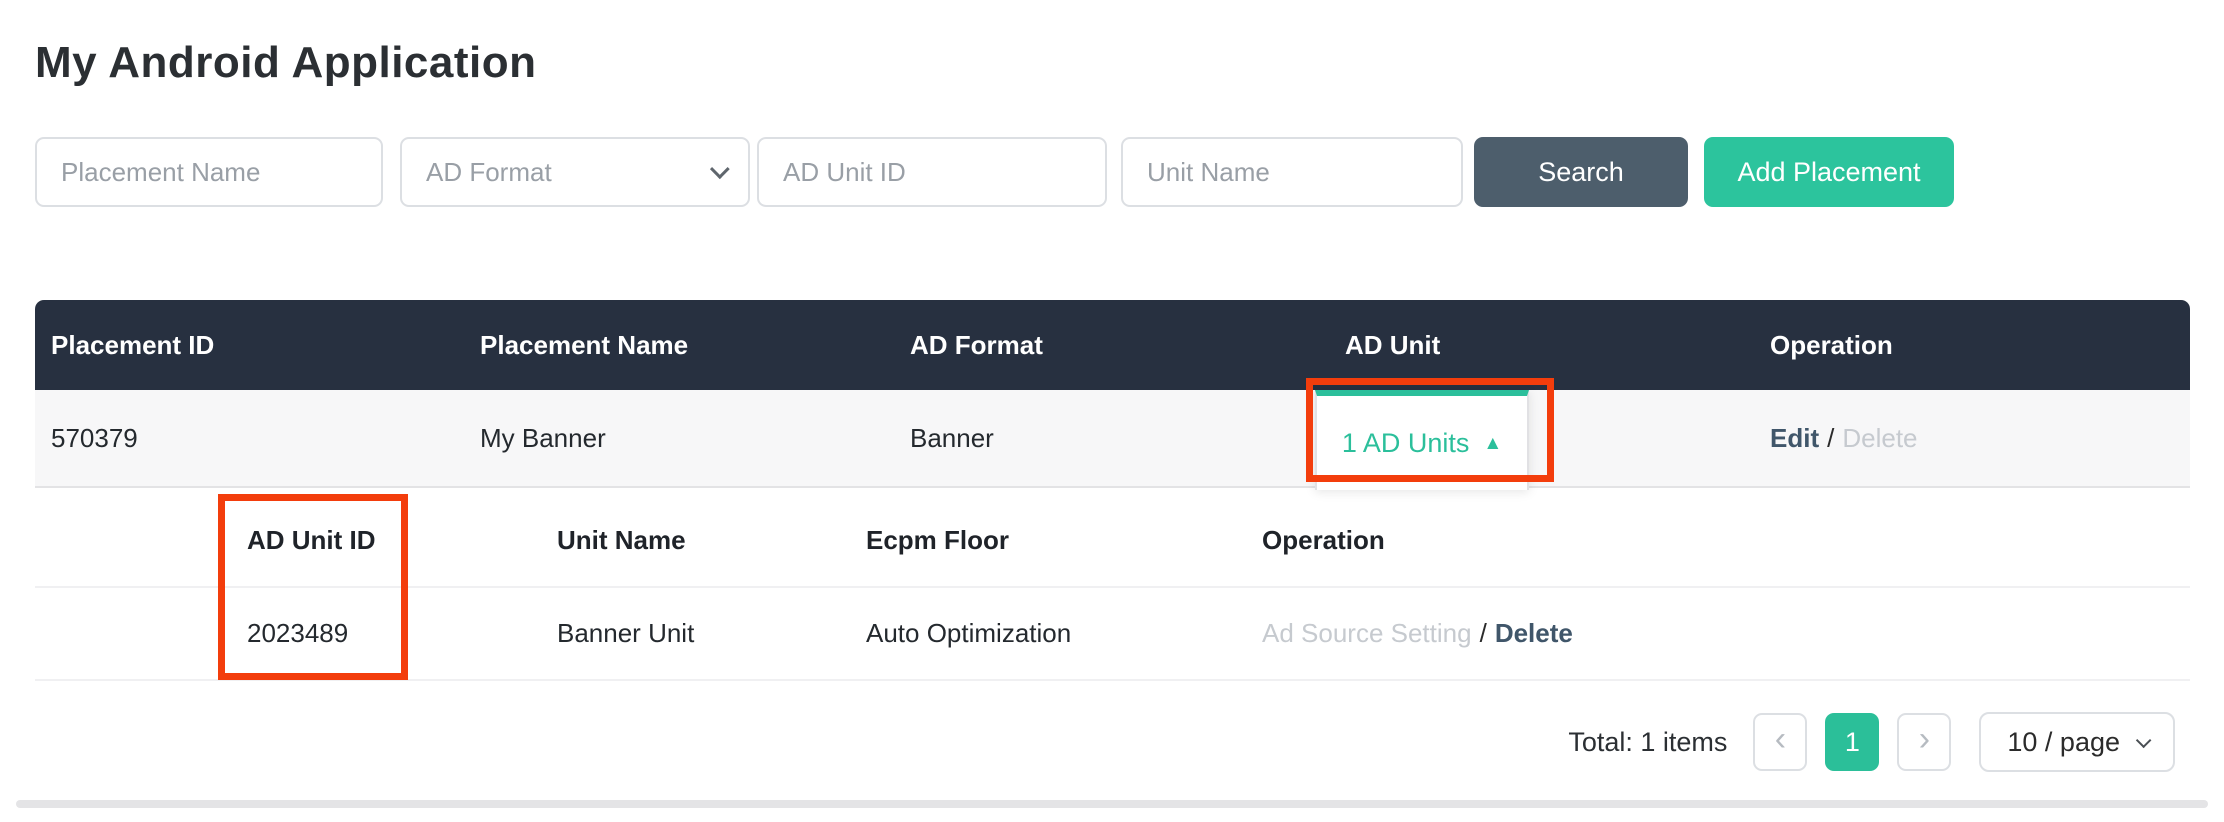 The image size is (2224, 822). What do you see at coordinates (938, 540) in the screenshot?
I see `subheader-ecpm-floor: Ecpm Floor` at bounding box center [938, 540].